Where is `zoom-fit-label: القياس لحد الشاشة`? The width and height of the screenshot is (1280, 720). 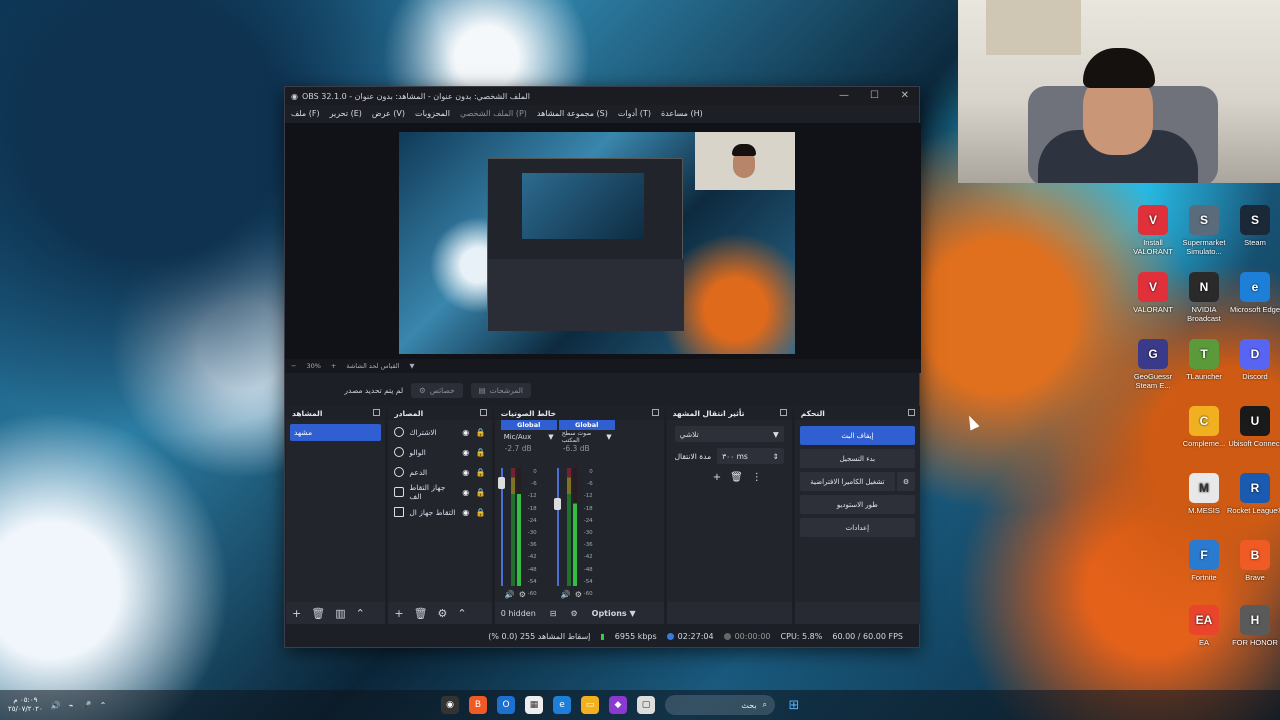 zoom-fit-label: القياس لحد الشاشة is located at coordinates (372, 366).